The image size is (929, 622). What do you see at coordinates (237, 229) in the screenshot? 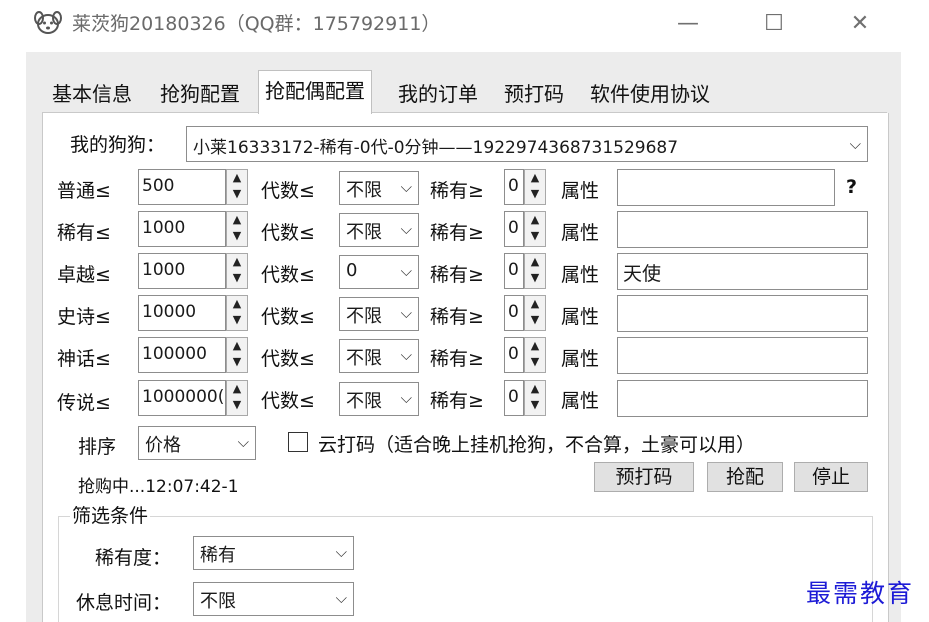
I see `price-spinner-rare: ▲ ▼` at bounding box center [237, 229].